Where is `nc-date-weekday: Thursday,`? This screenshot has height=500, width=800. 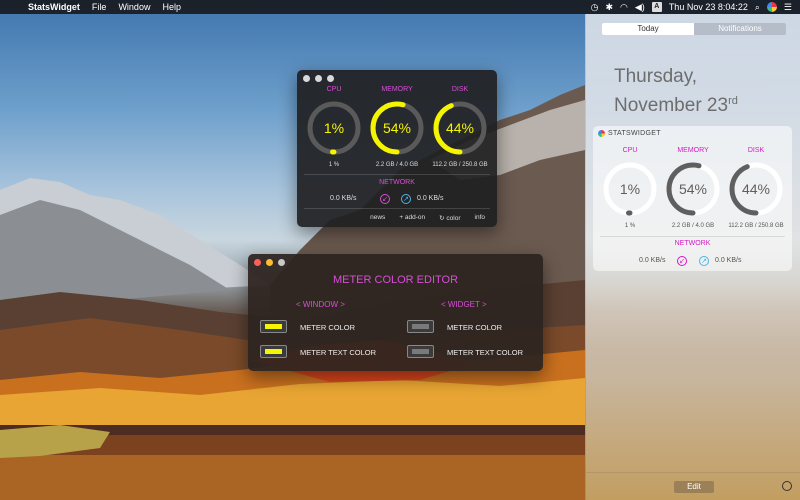 nc-date-weekday: Thursday, is located at coordinates (656, 76).